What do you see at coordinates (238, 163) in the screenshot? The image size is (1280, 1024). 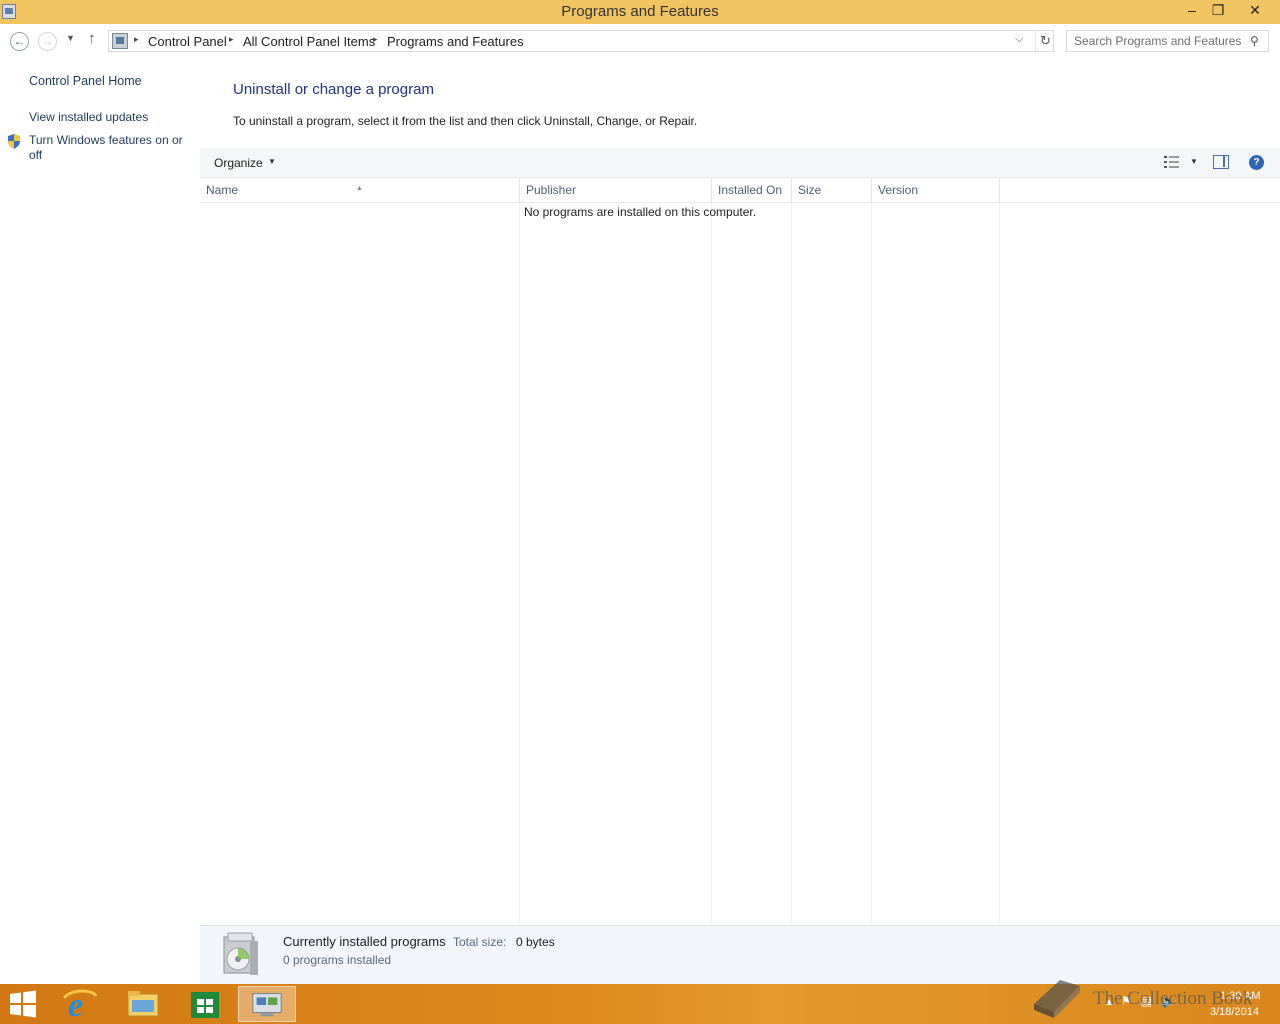 I see `organize-button: Organize` at bounding box center [238, 163].